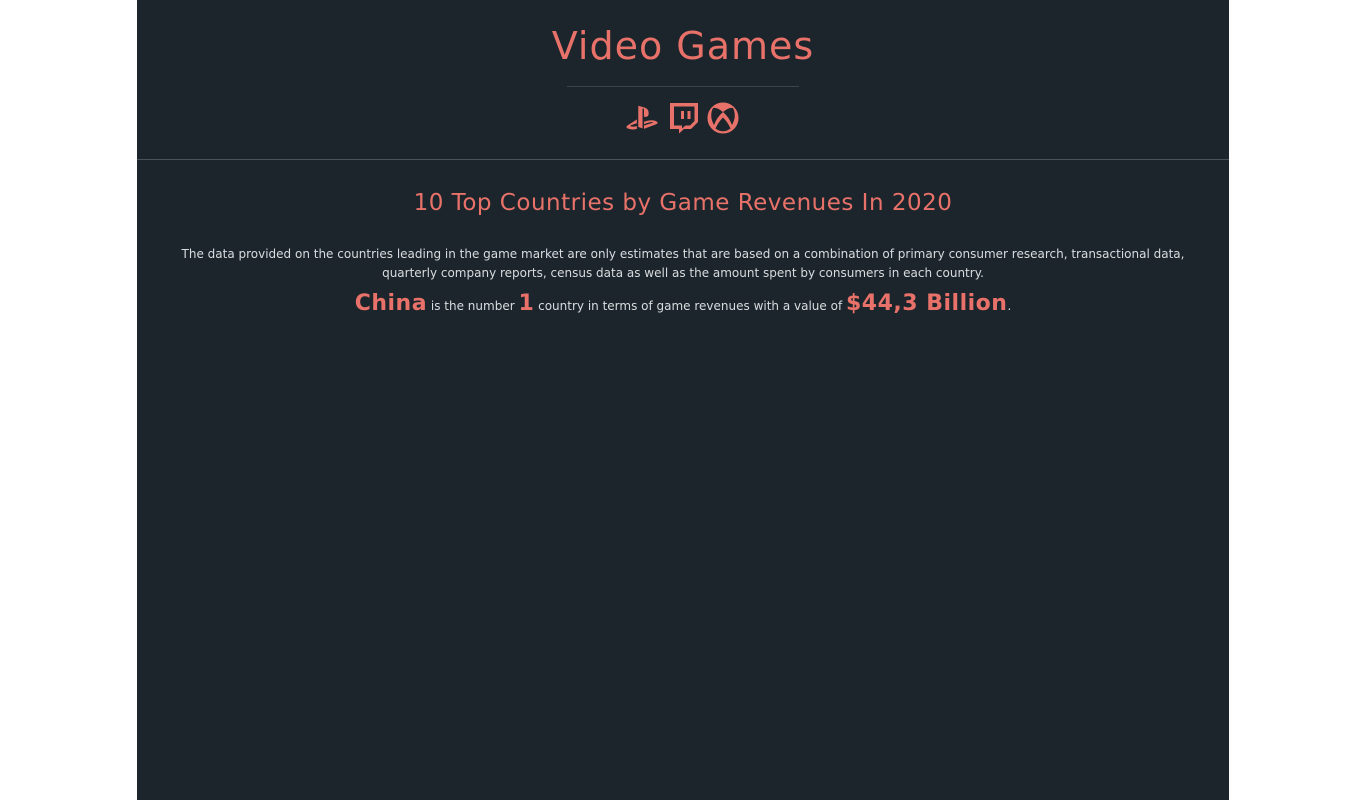  I want to click on title-divider, so click(683, 86).